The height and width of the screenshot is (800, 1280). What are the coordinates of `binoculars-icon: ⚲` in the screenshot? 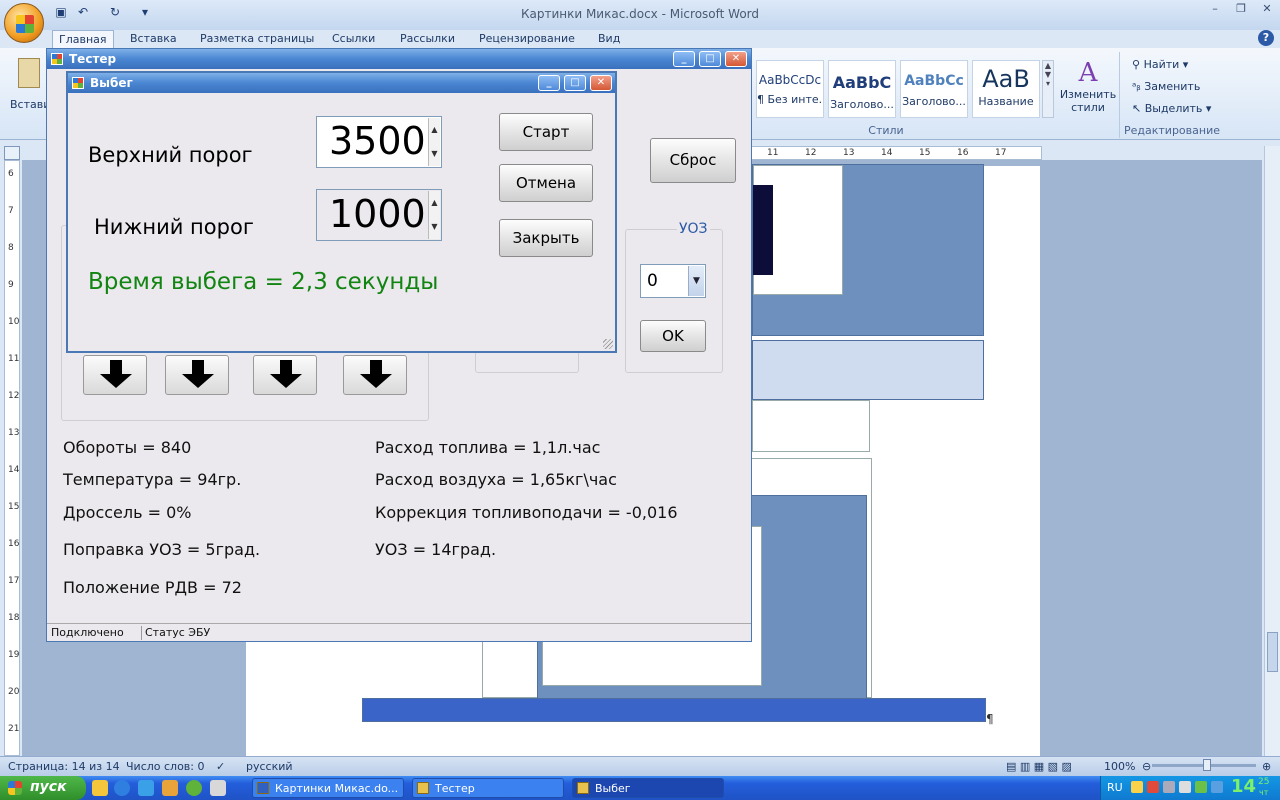 It's located at (1138, 64).